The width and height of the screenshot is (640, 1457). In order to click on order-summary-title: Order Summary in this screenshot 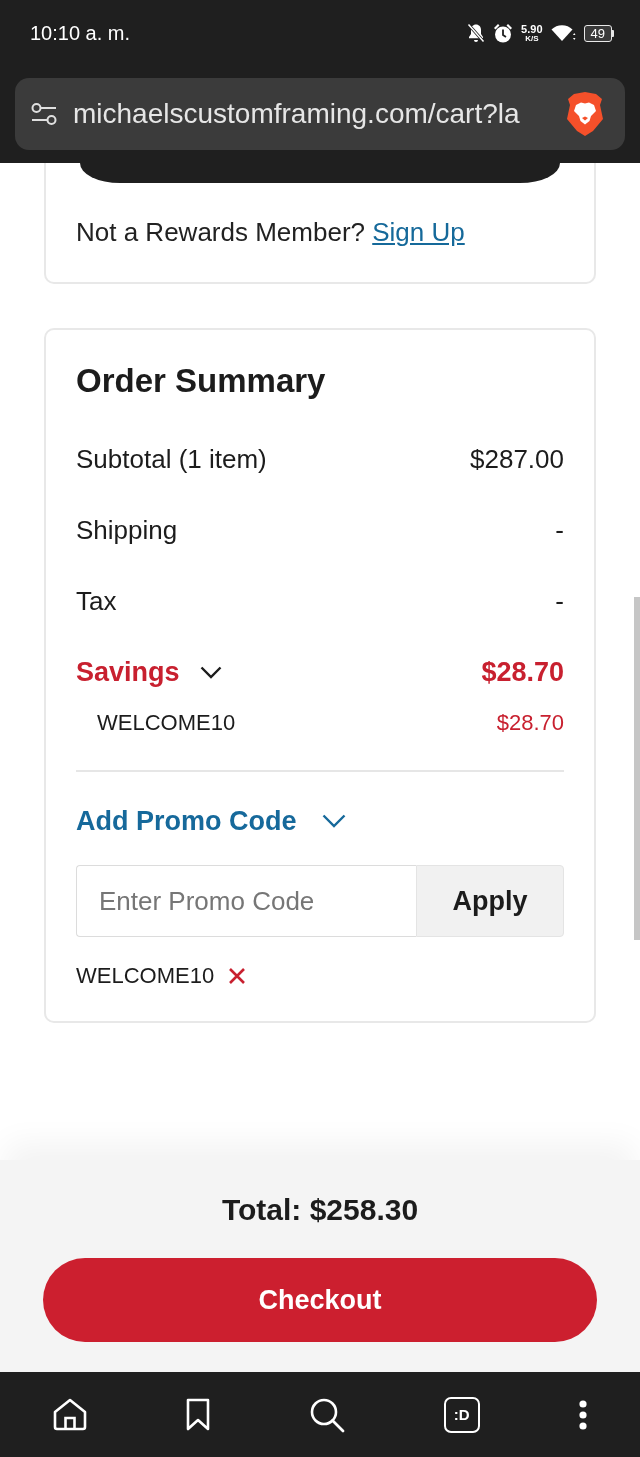, I will do `click(201, 381)`.